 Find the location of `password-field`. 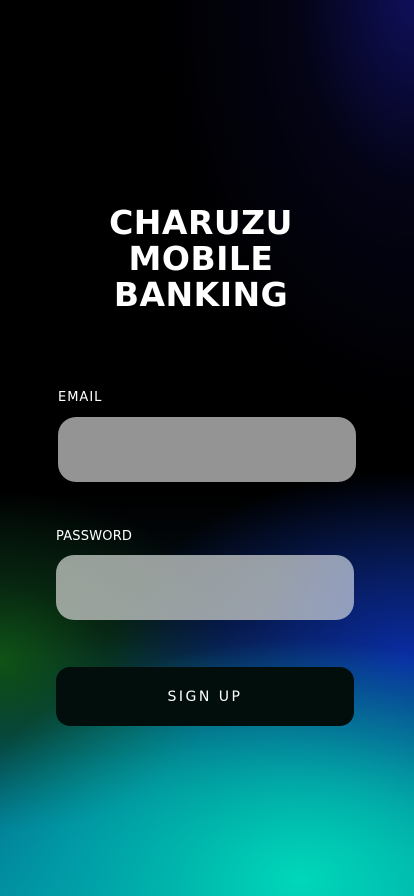

password-field is located at coordinates (205, 587).